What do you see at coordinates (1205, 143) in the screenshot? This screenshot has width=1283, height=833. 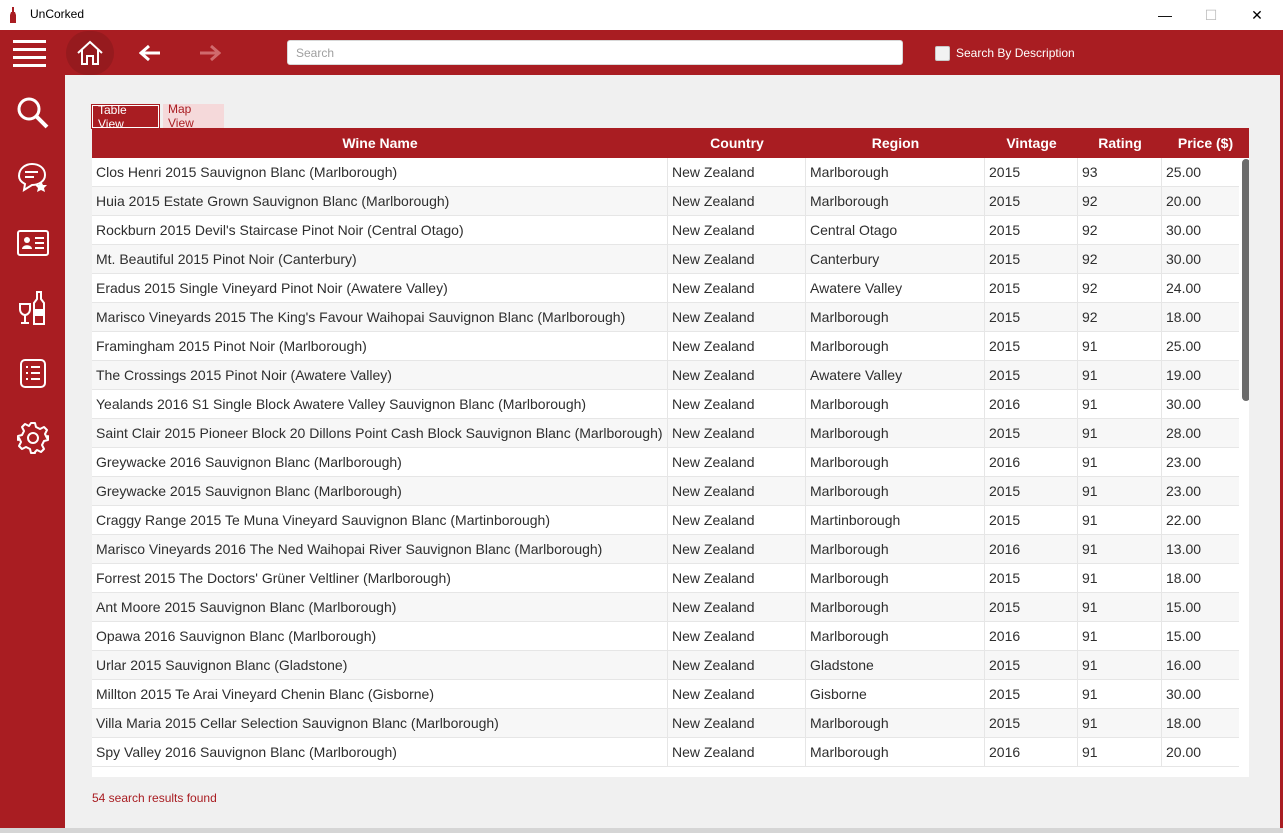 I see `column-header-price: Price ($)` at bounding box center [1205, 143].